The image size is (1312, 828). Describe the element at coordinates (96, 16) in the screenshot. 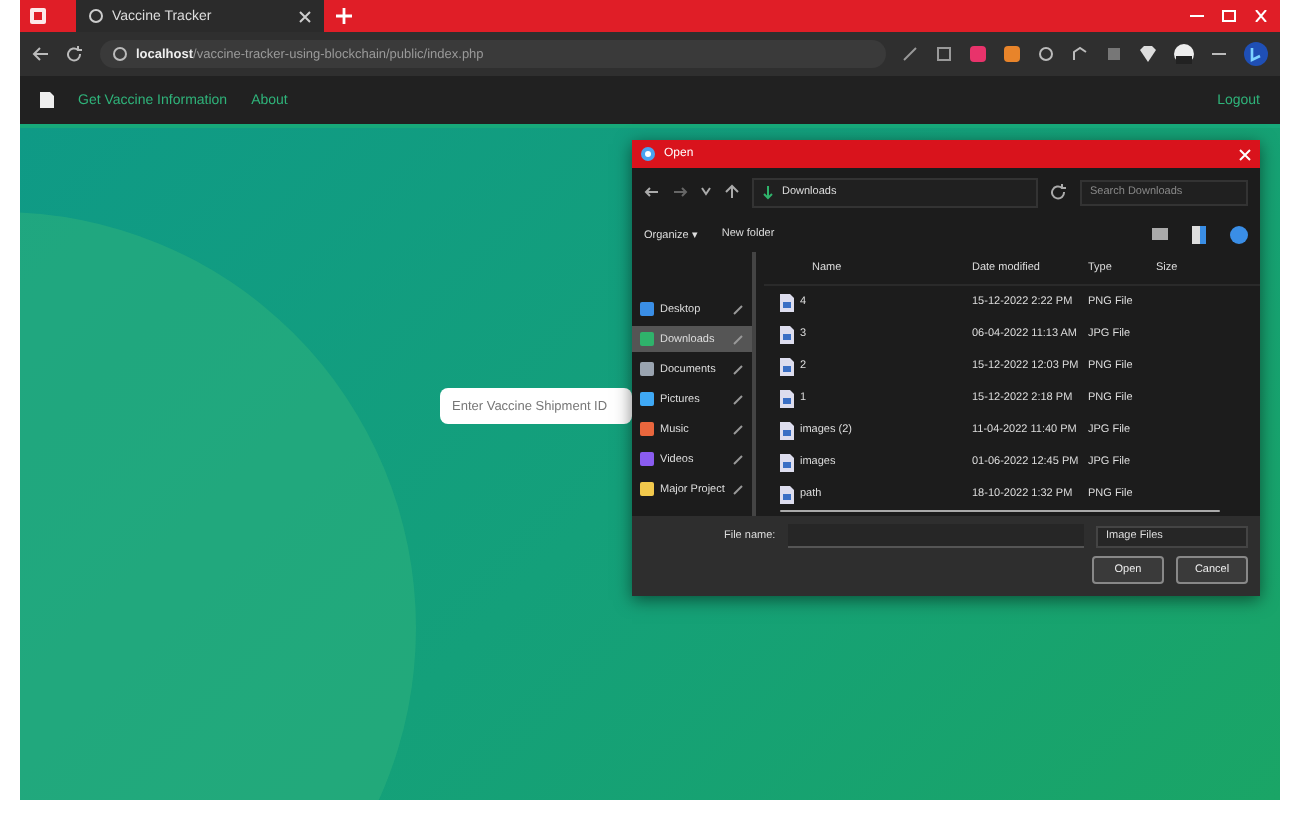

I see `globe-icon` at that location.